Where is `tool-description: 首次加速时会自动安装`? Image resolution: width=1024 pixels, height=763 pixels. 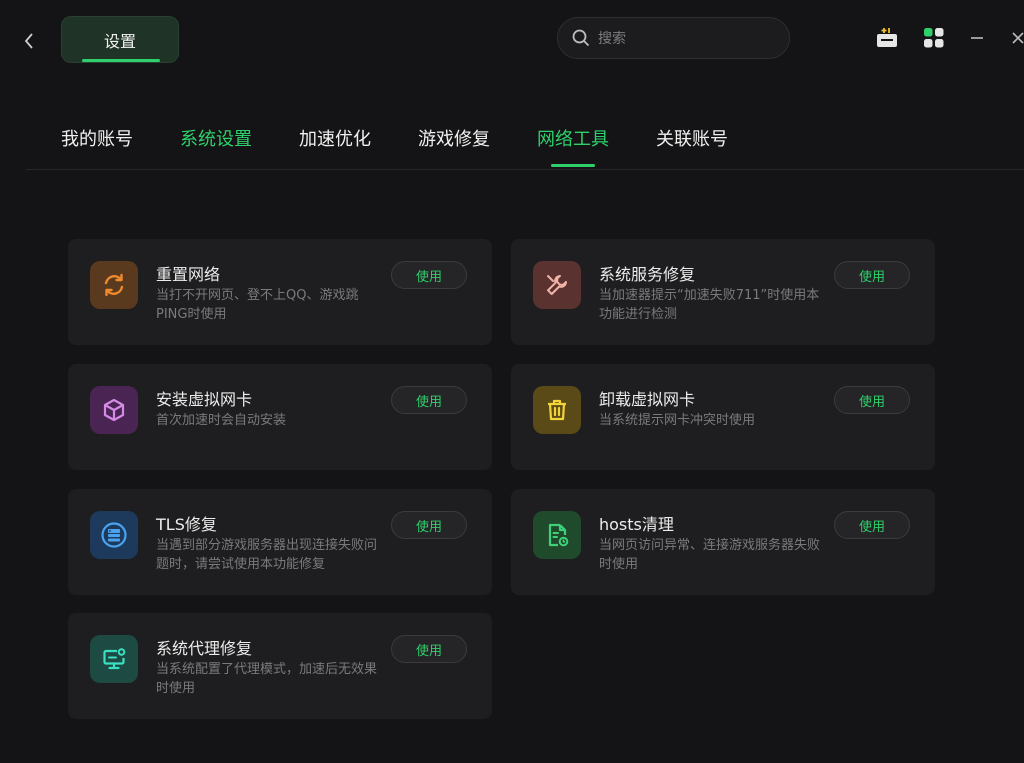 tool-description: 首次加速时会自动安装 is located at coordinates (221, 420).